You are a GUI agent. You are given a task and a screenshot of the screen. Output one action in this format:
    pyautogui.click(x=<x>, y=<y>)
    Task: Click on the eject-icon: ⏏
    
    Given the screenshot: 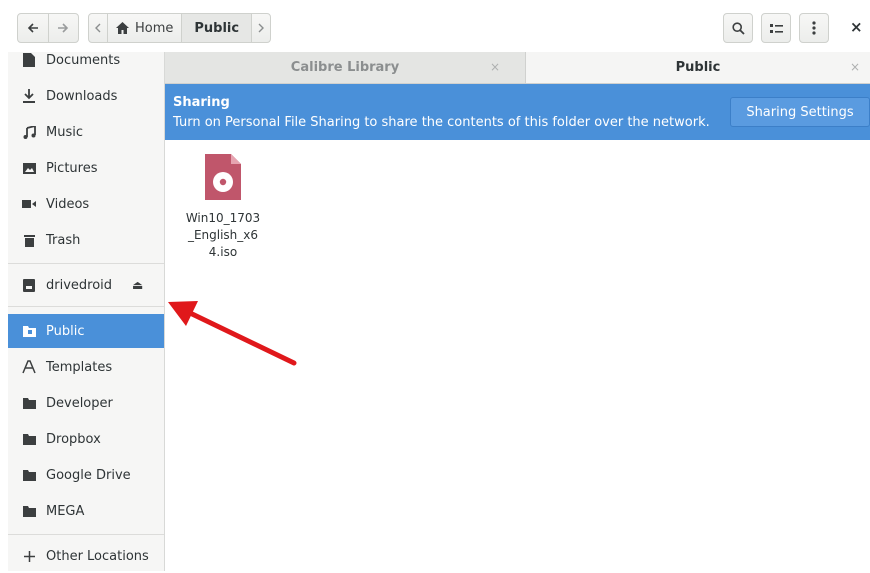 What is the action you would take?
    pyautogui.click(x=137, y=285)
    